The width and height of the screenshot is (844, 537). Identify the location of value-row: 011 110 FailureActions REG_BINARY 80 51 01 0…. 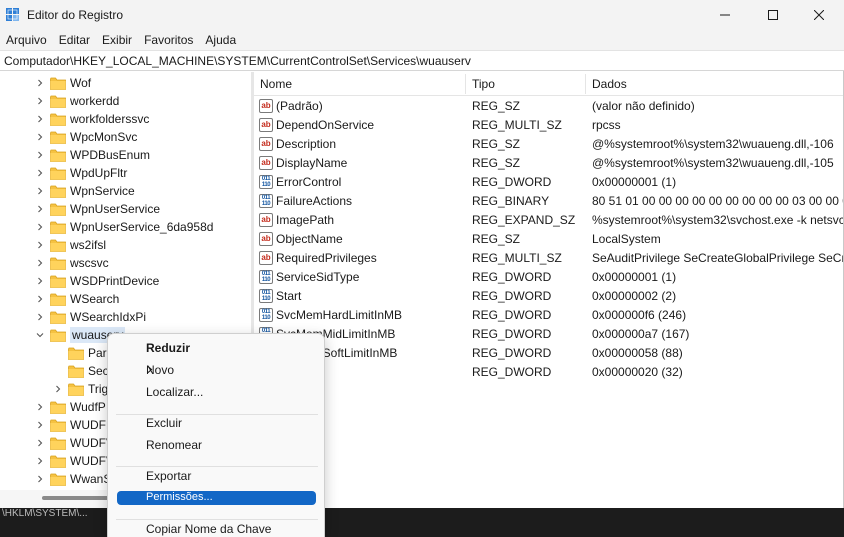
(548, 201).